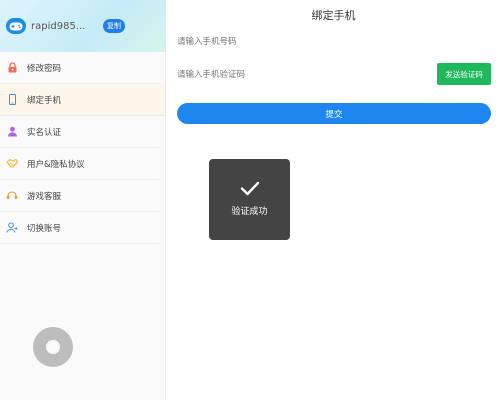 This screenshot has width=500, height=400. What do you see at coordinates (333, 15) in the screenshot?
I see `page-title: 绑定手机` at bounding box center [333, 15].